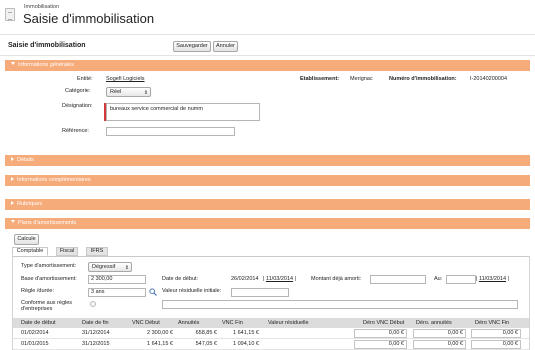 The width and height of the screenshot is (535, 350). I want to click on type-label: Type d'amortissement:, so click(49, 266).